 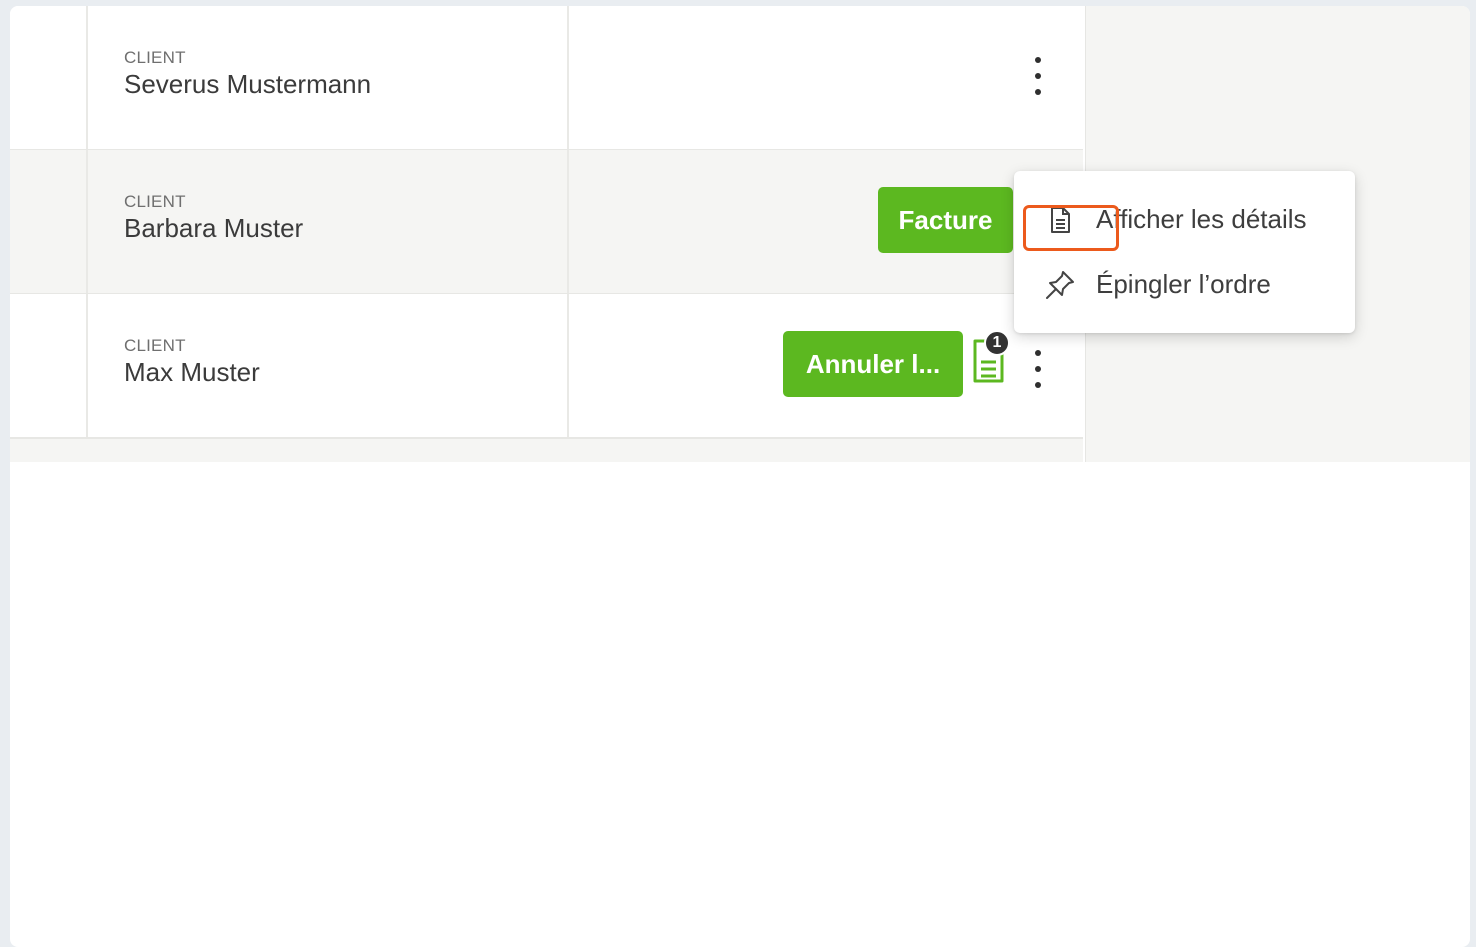 What do you see at coordinates (1201, 219) in the screenshot?
I see `menu-item-label: Afficher les détails` at bounding box center [1201, 219].